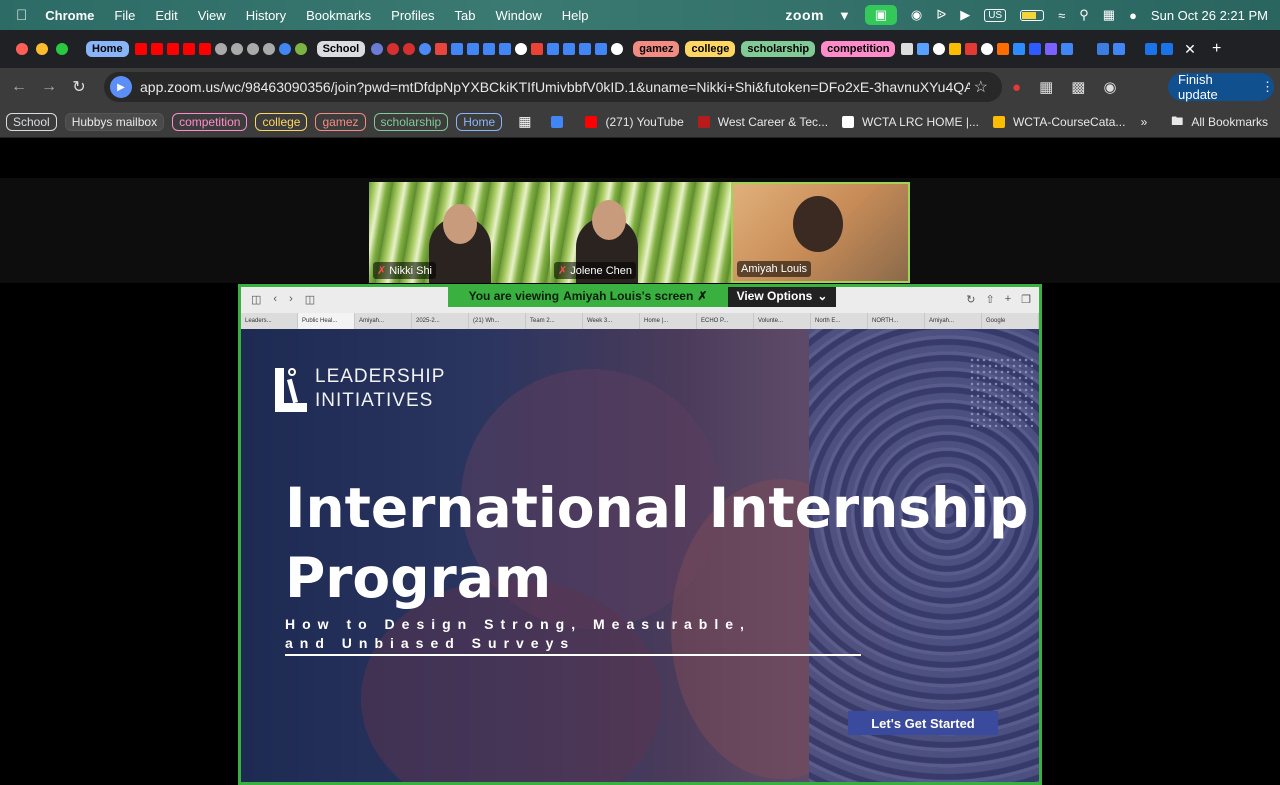  Describe the element at coordinates (1133, 15) in the screenshot. I see `siri-icon: ●` at that location.